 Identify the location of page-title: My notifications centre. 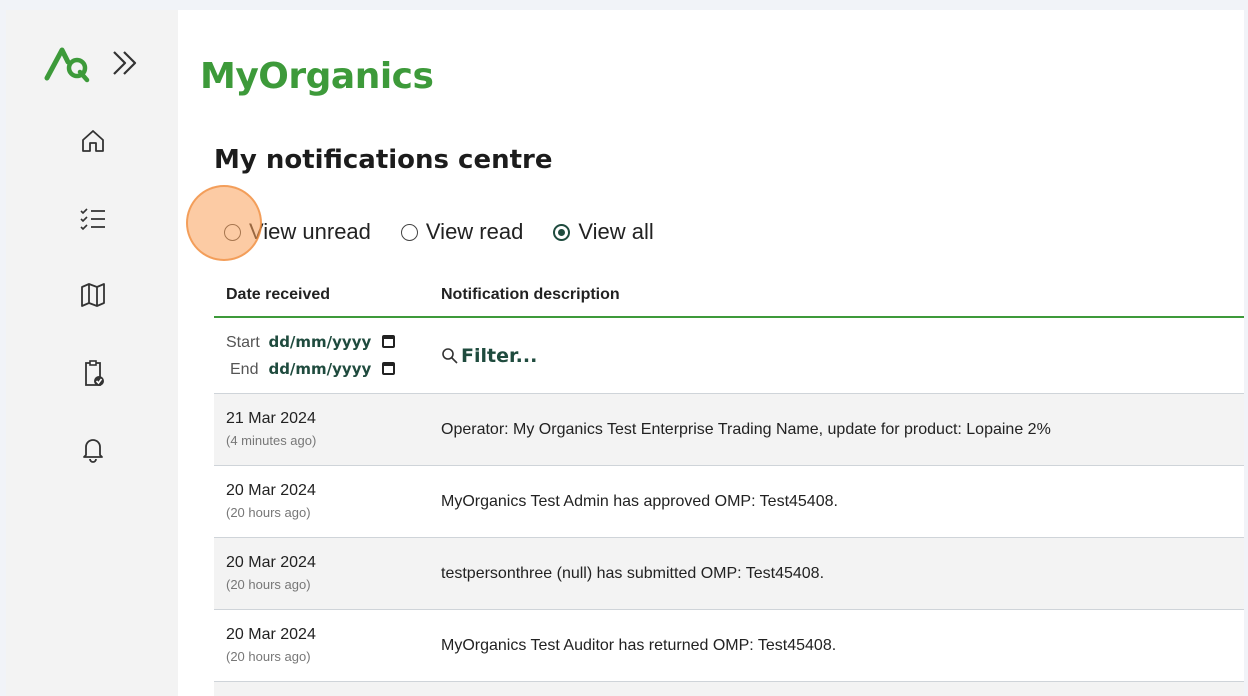
(383, 160).